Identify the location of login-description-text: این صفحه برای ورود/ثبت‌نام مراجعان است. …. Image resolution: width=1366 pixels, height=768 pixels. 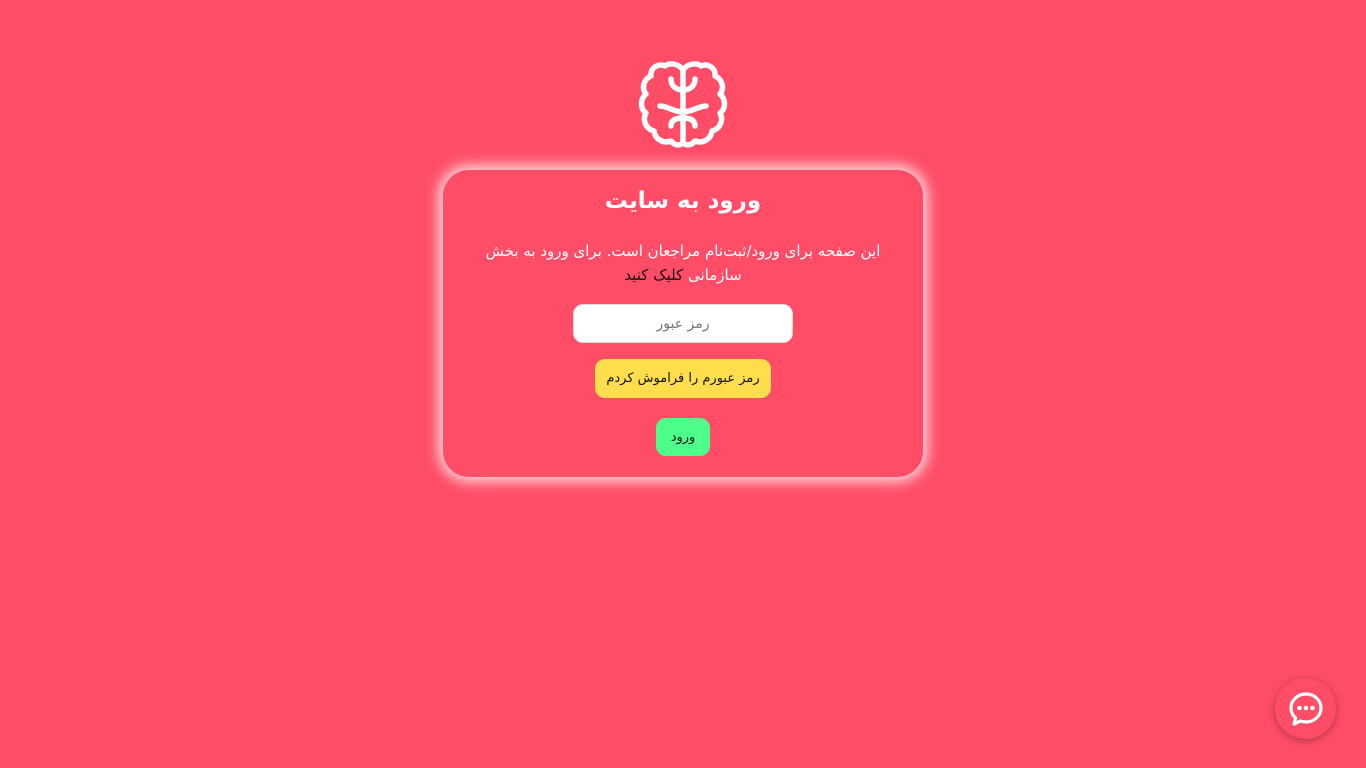
(683, 263).